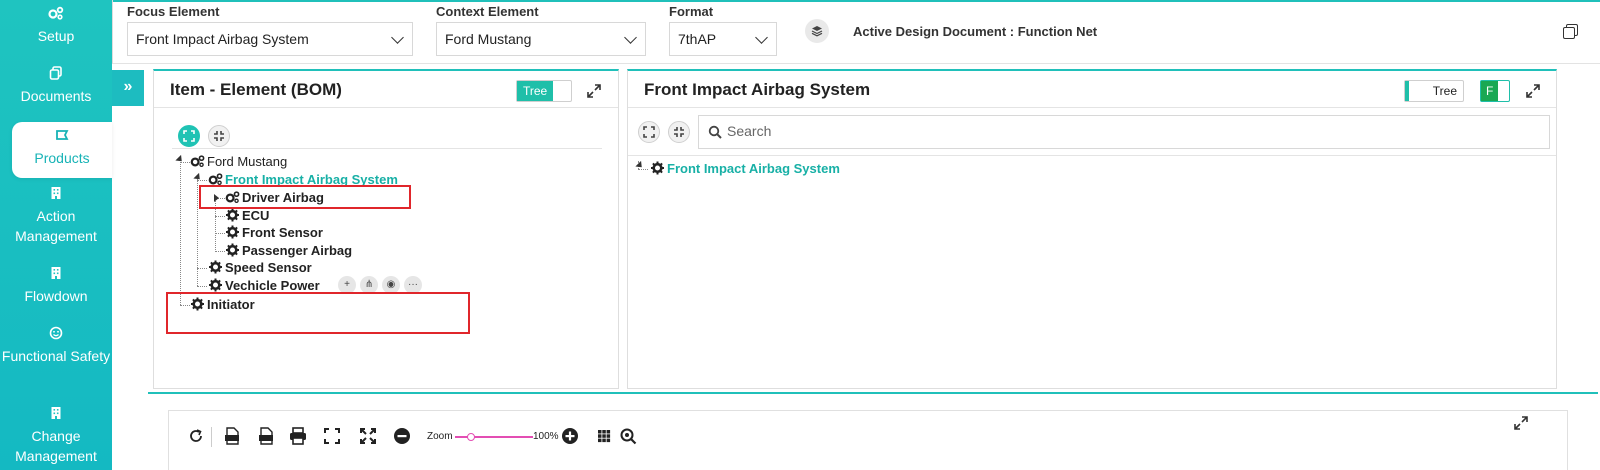  Describe the element at coordinates (56, 446) in the screenshot. I see `sidebar-item-label: Change Management` at that location.